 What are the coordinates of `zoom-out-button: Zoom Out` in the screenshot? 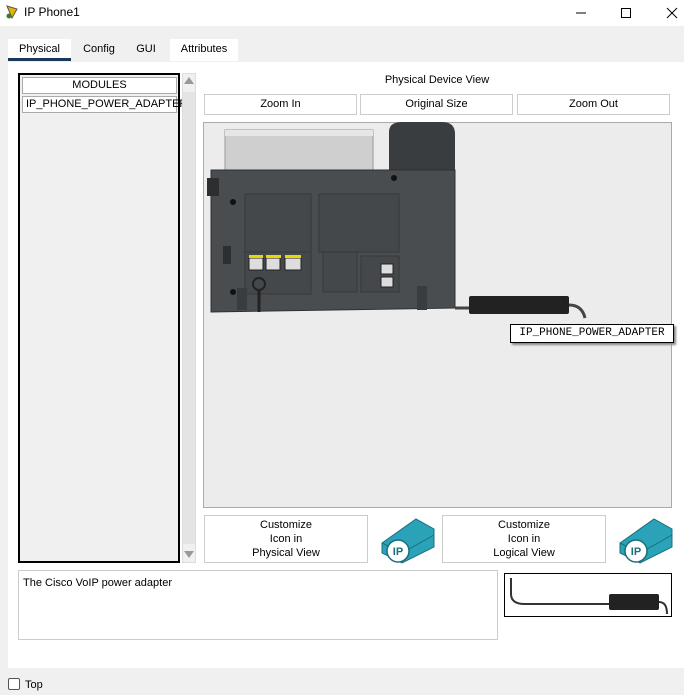 It's located at (593, 104).